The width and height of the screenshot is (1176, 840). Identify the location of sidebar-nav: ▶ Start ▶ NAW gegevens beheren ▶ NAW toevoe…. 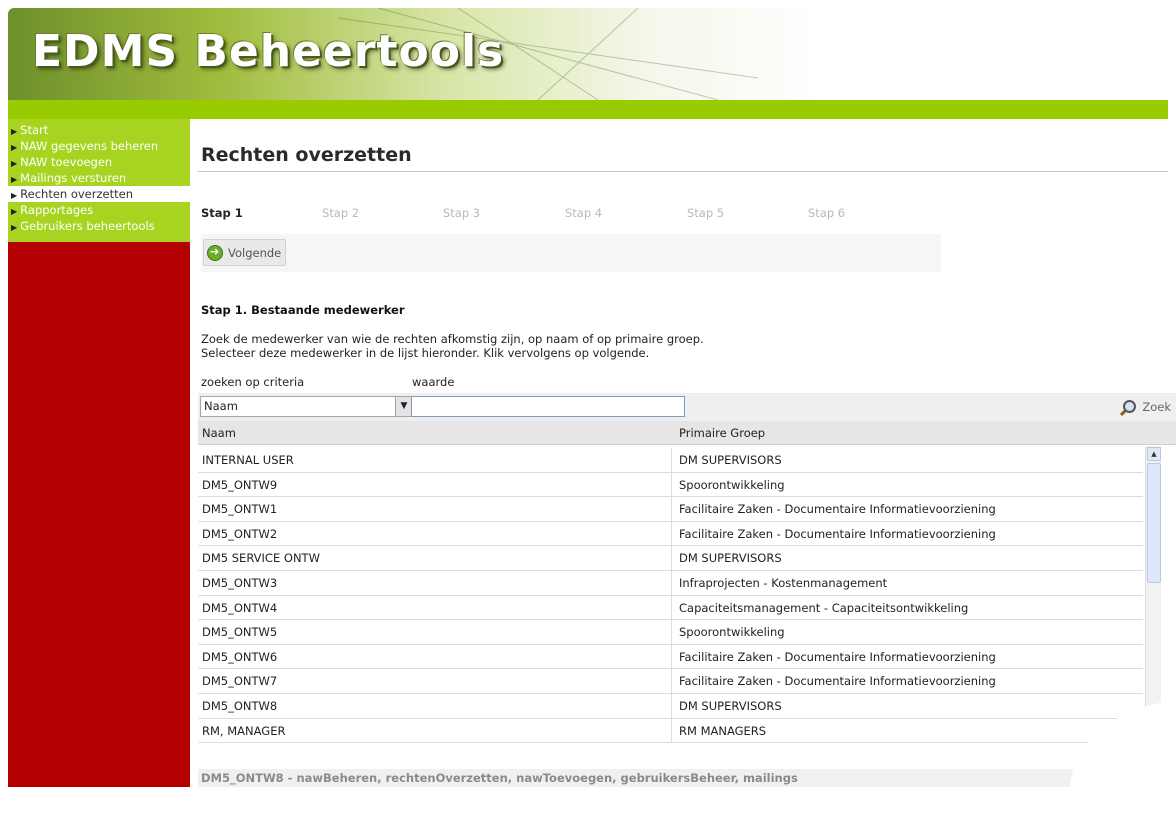
(99, 180).